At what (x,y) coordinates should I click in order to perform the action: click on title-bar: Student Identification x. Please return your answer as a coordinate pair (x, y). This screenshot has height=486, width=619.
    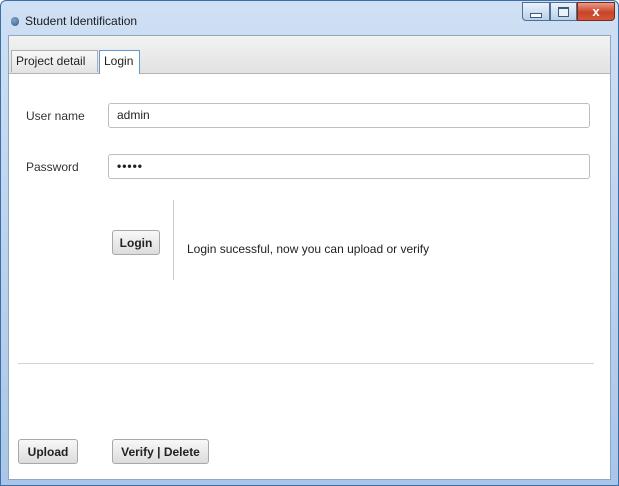
    Looking at the image, I should click on (309, 18).